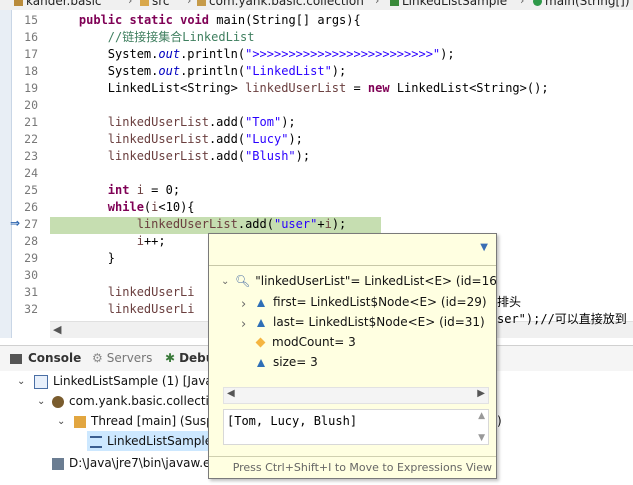 The width and height of the screenshot is (633, 485). I want to click on code-line: public static void main(String[] args){, so click(219, 20).